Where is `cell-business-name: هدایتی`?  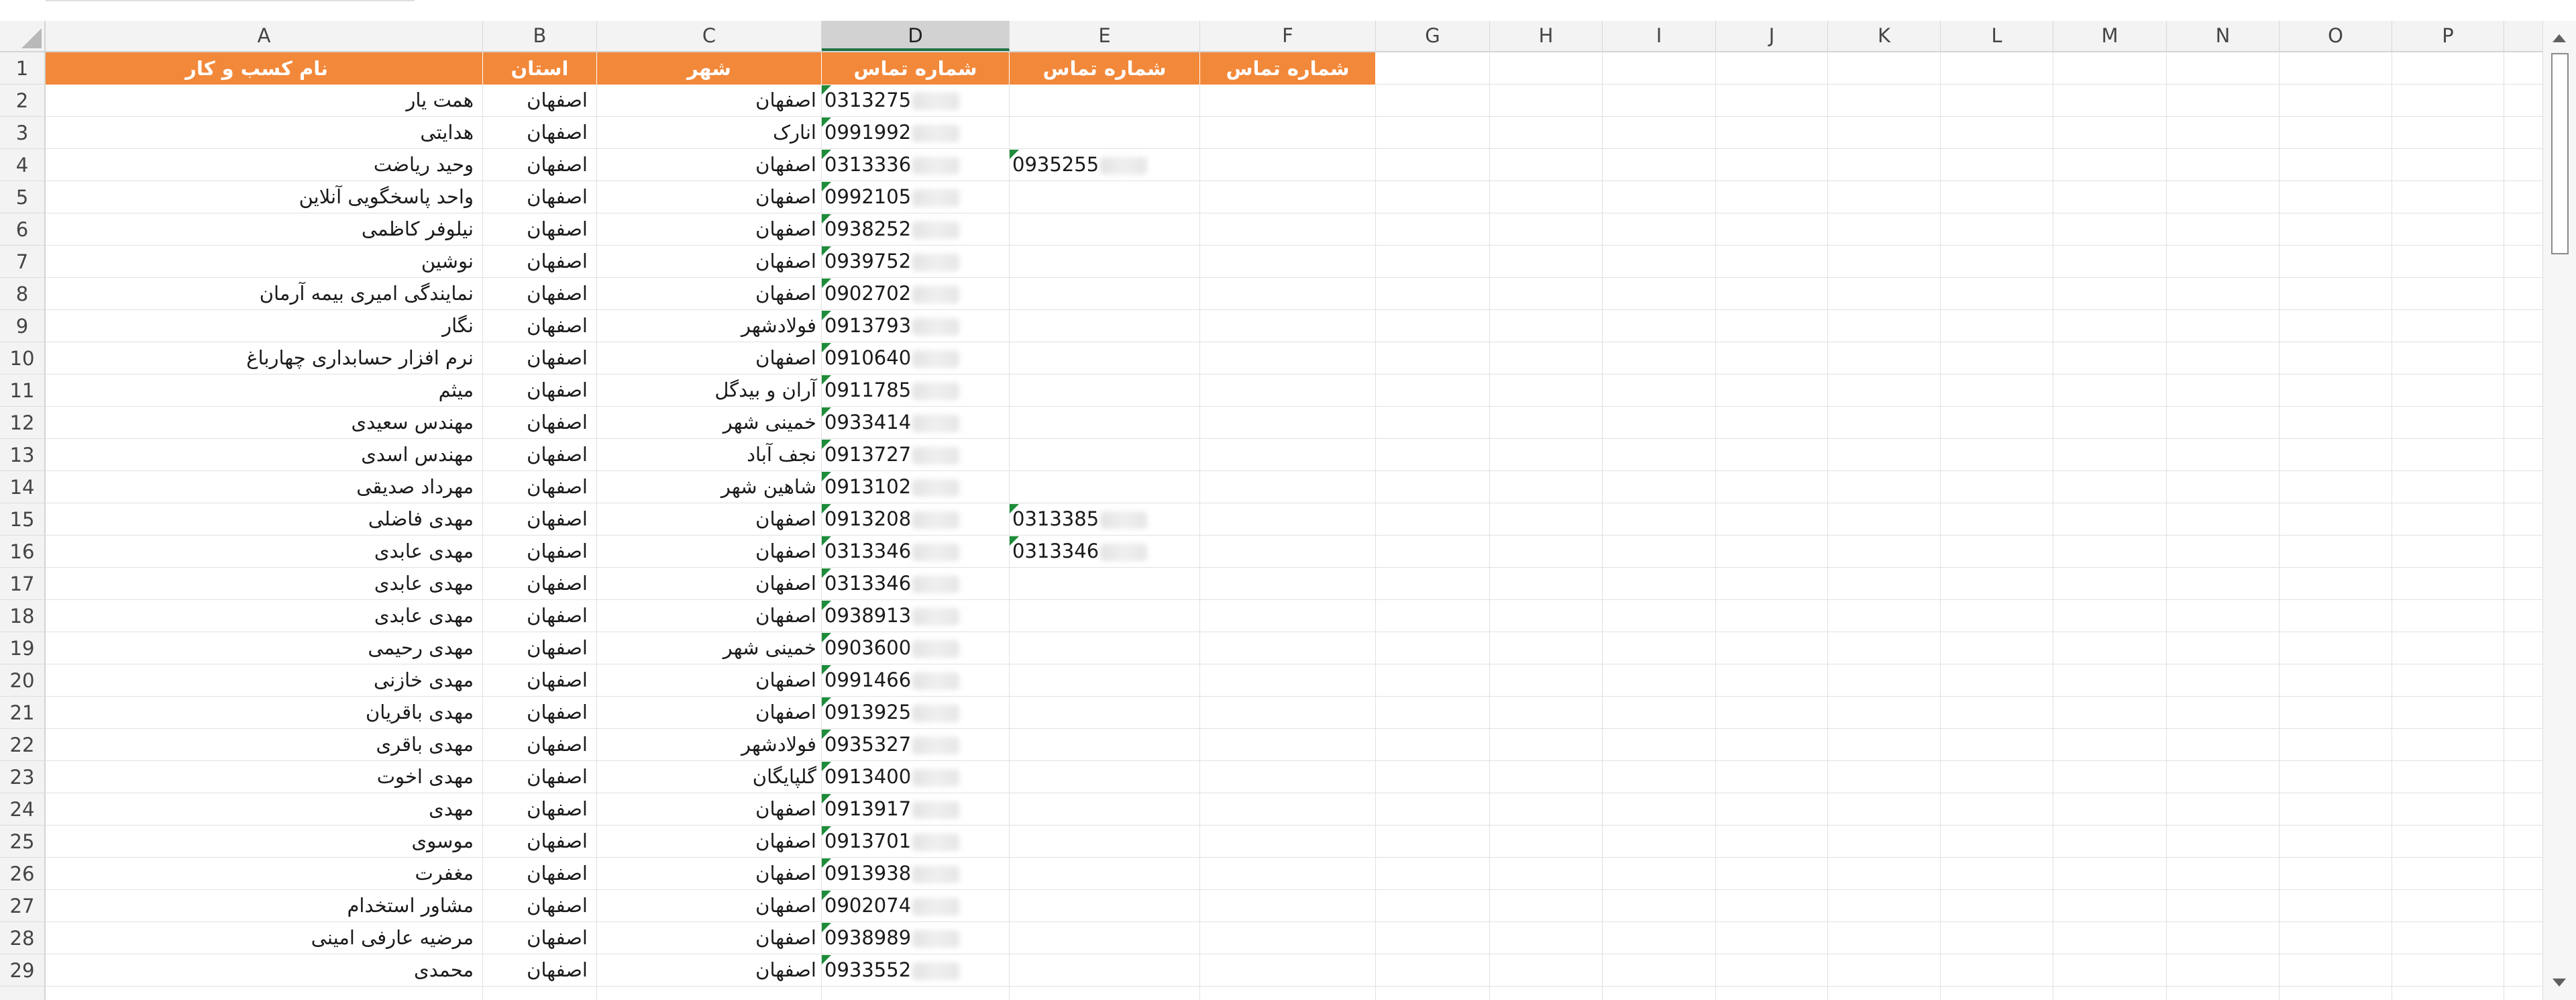
cell-business-name: هدایتی is located at coordinates (264, 132).